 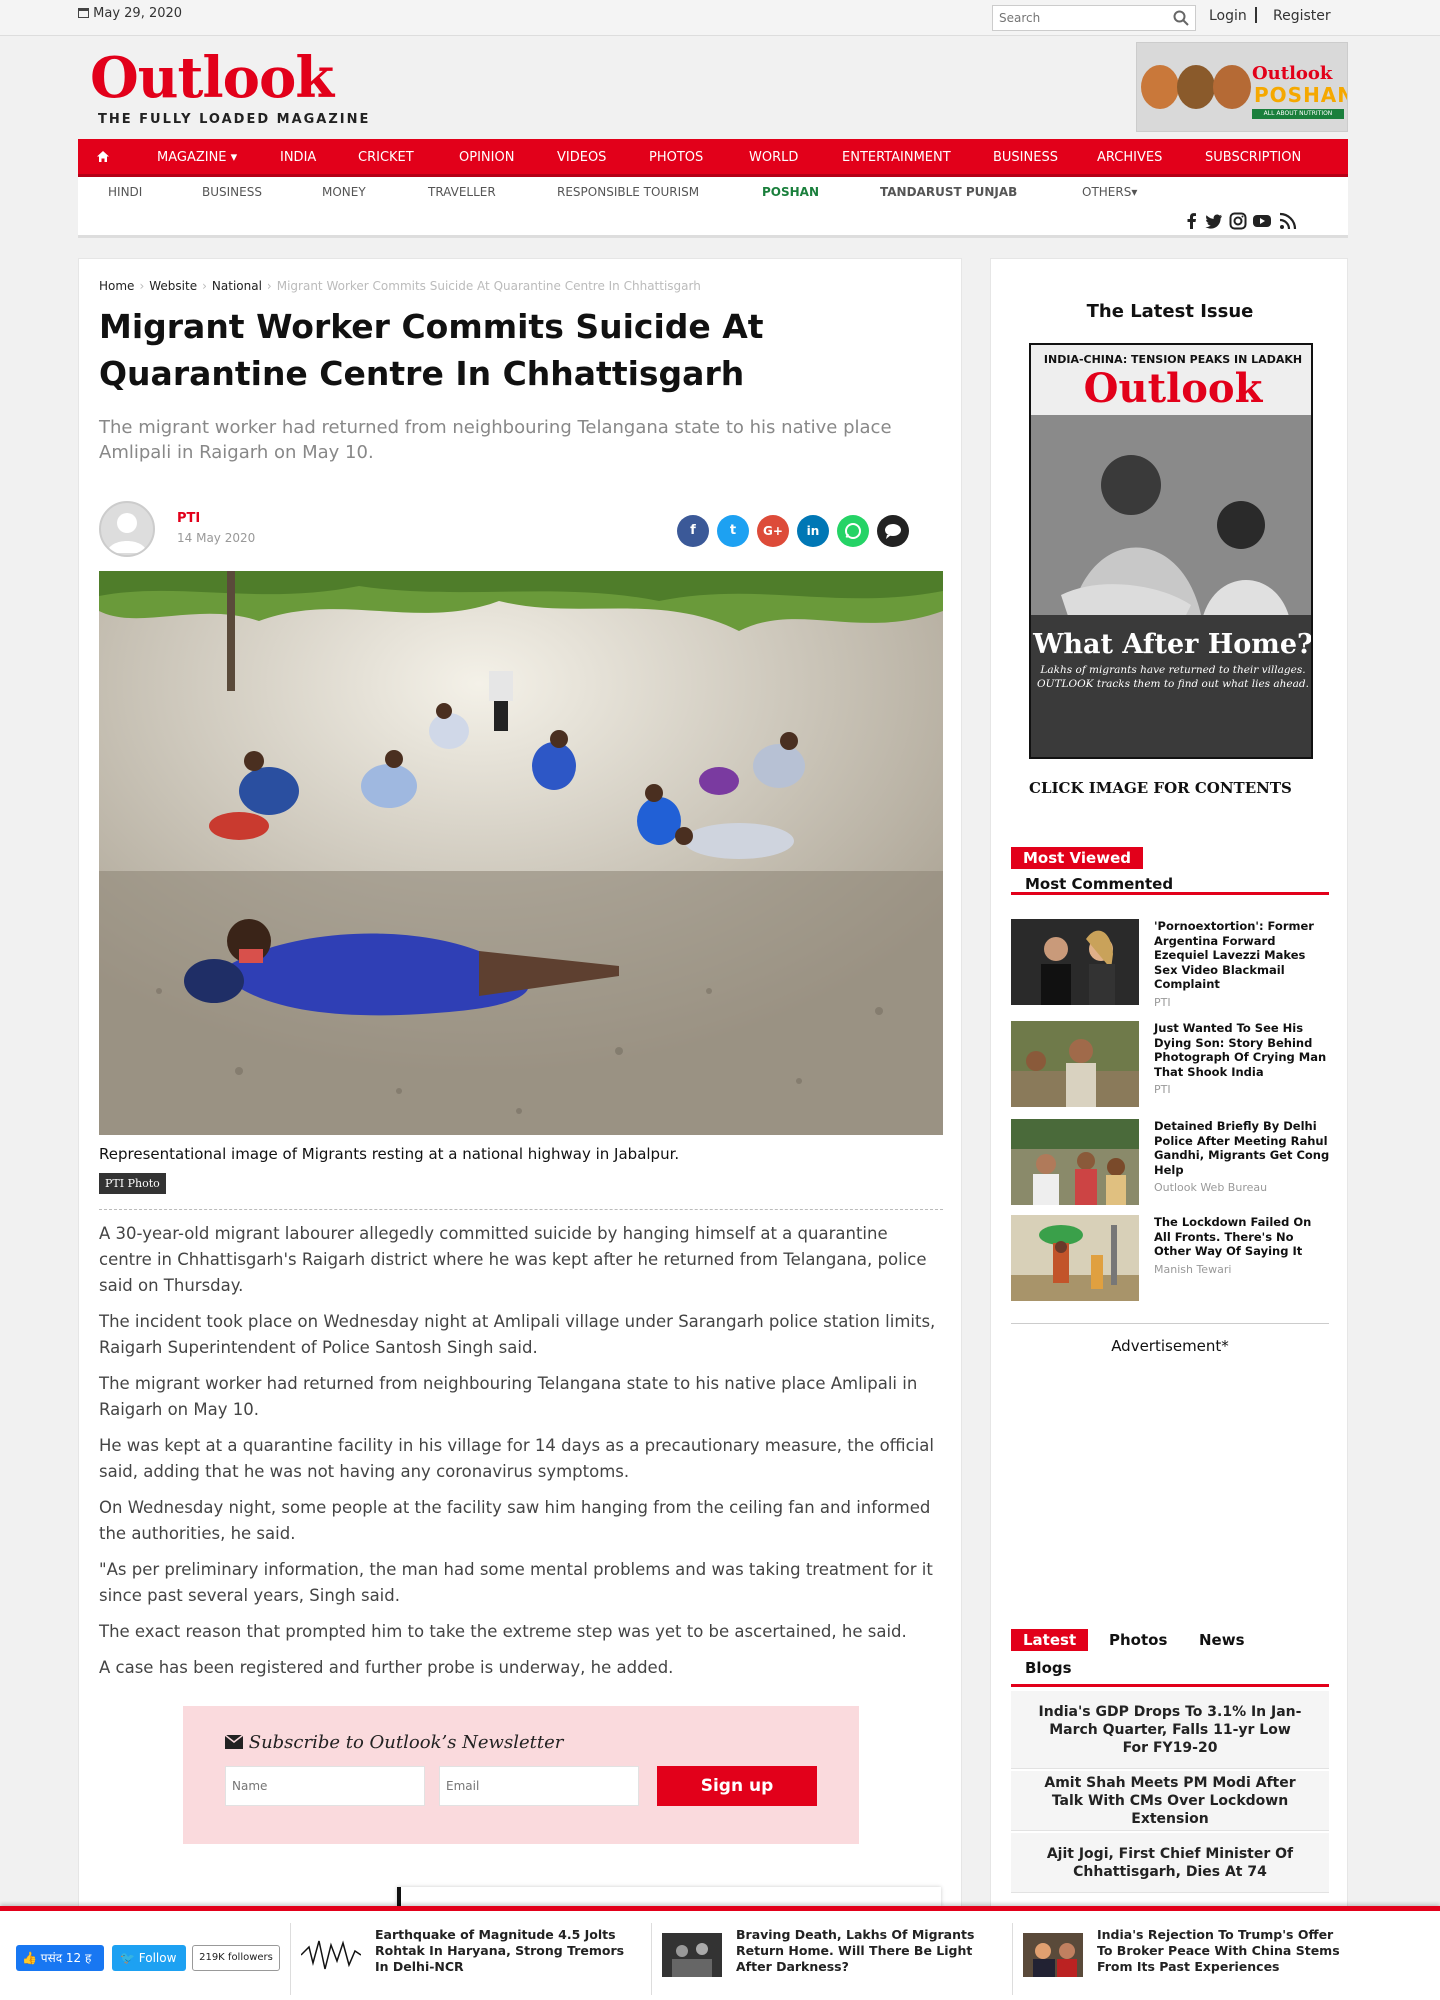 I want to click on subnav-tandarust-punjab: TANDARUST PUNJAB, so click(x=948, y=192).